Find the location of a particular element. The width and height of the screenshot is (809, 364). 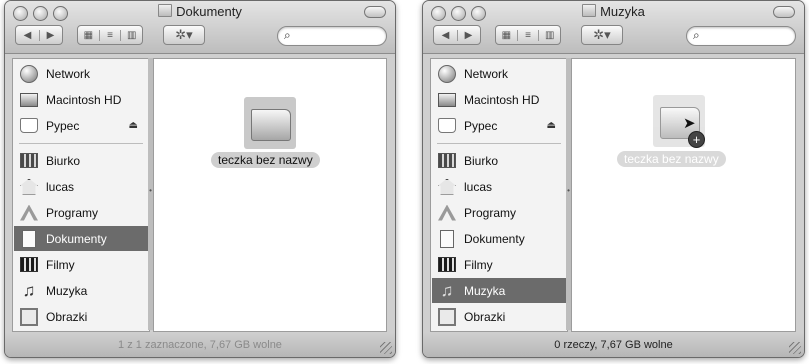

status-text: 0 rzeczy, 7,67 GB wolne is located at coordinates (613, 345).